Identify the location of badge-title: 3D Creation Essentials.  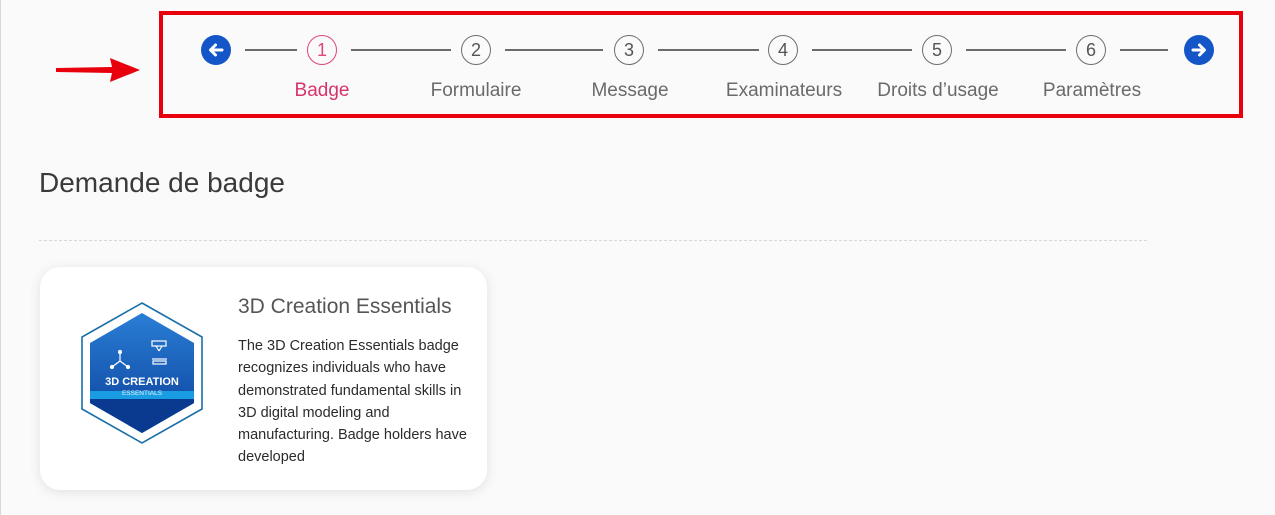
(345, 306).